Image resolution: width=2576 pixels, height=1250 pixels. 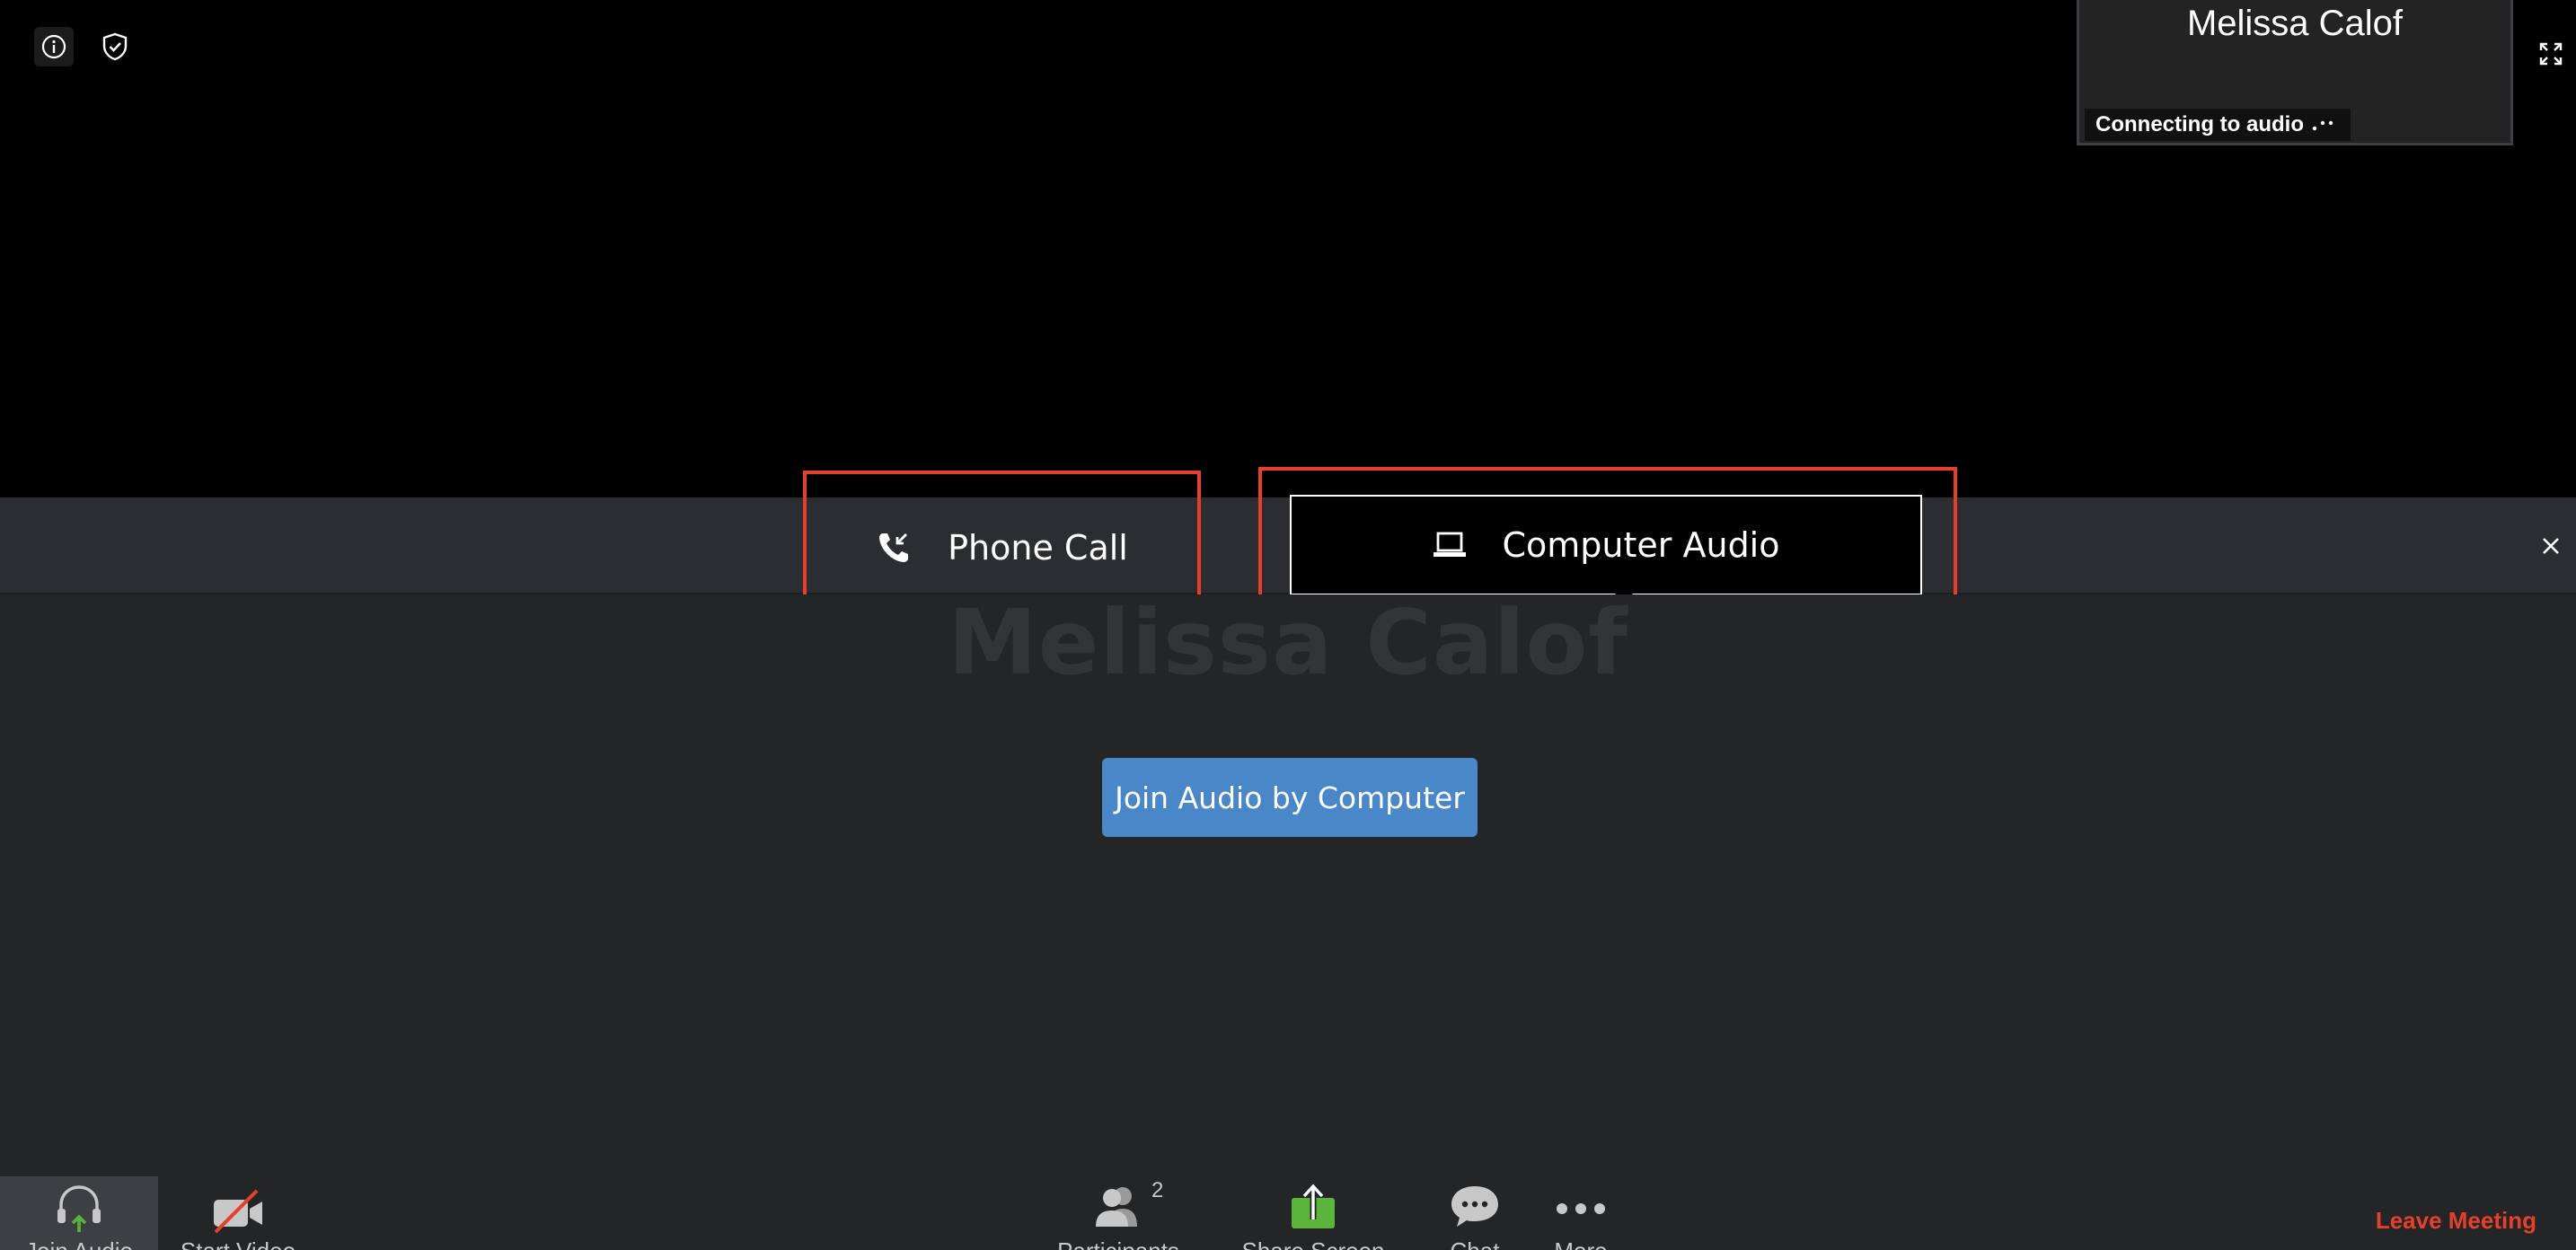 What do you see at coordinates (1290, 797) in the screenshot?
I see `join-audio-by-computer-button: Join Audio by Computer` at bounding box center [1290, 797].